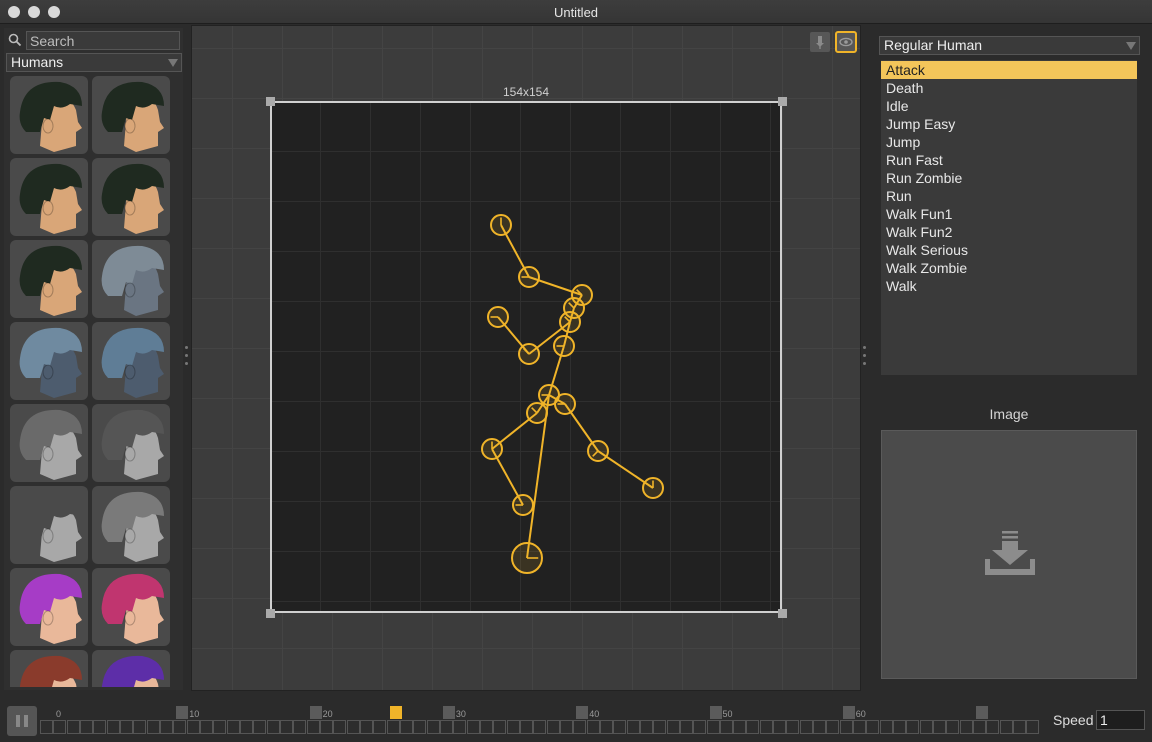  I want to click on sprite-thumbnail-head-pink-spiky, so click(131, 607).